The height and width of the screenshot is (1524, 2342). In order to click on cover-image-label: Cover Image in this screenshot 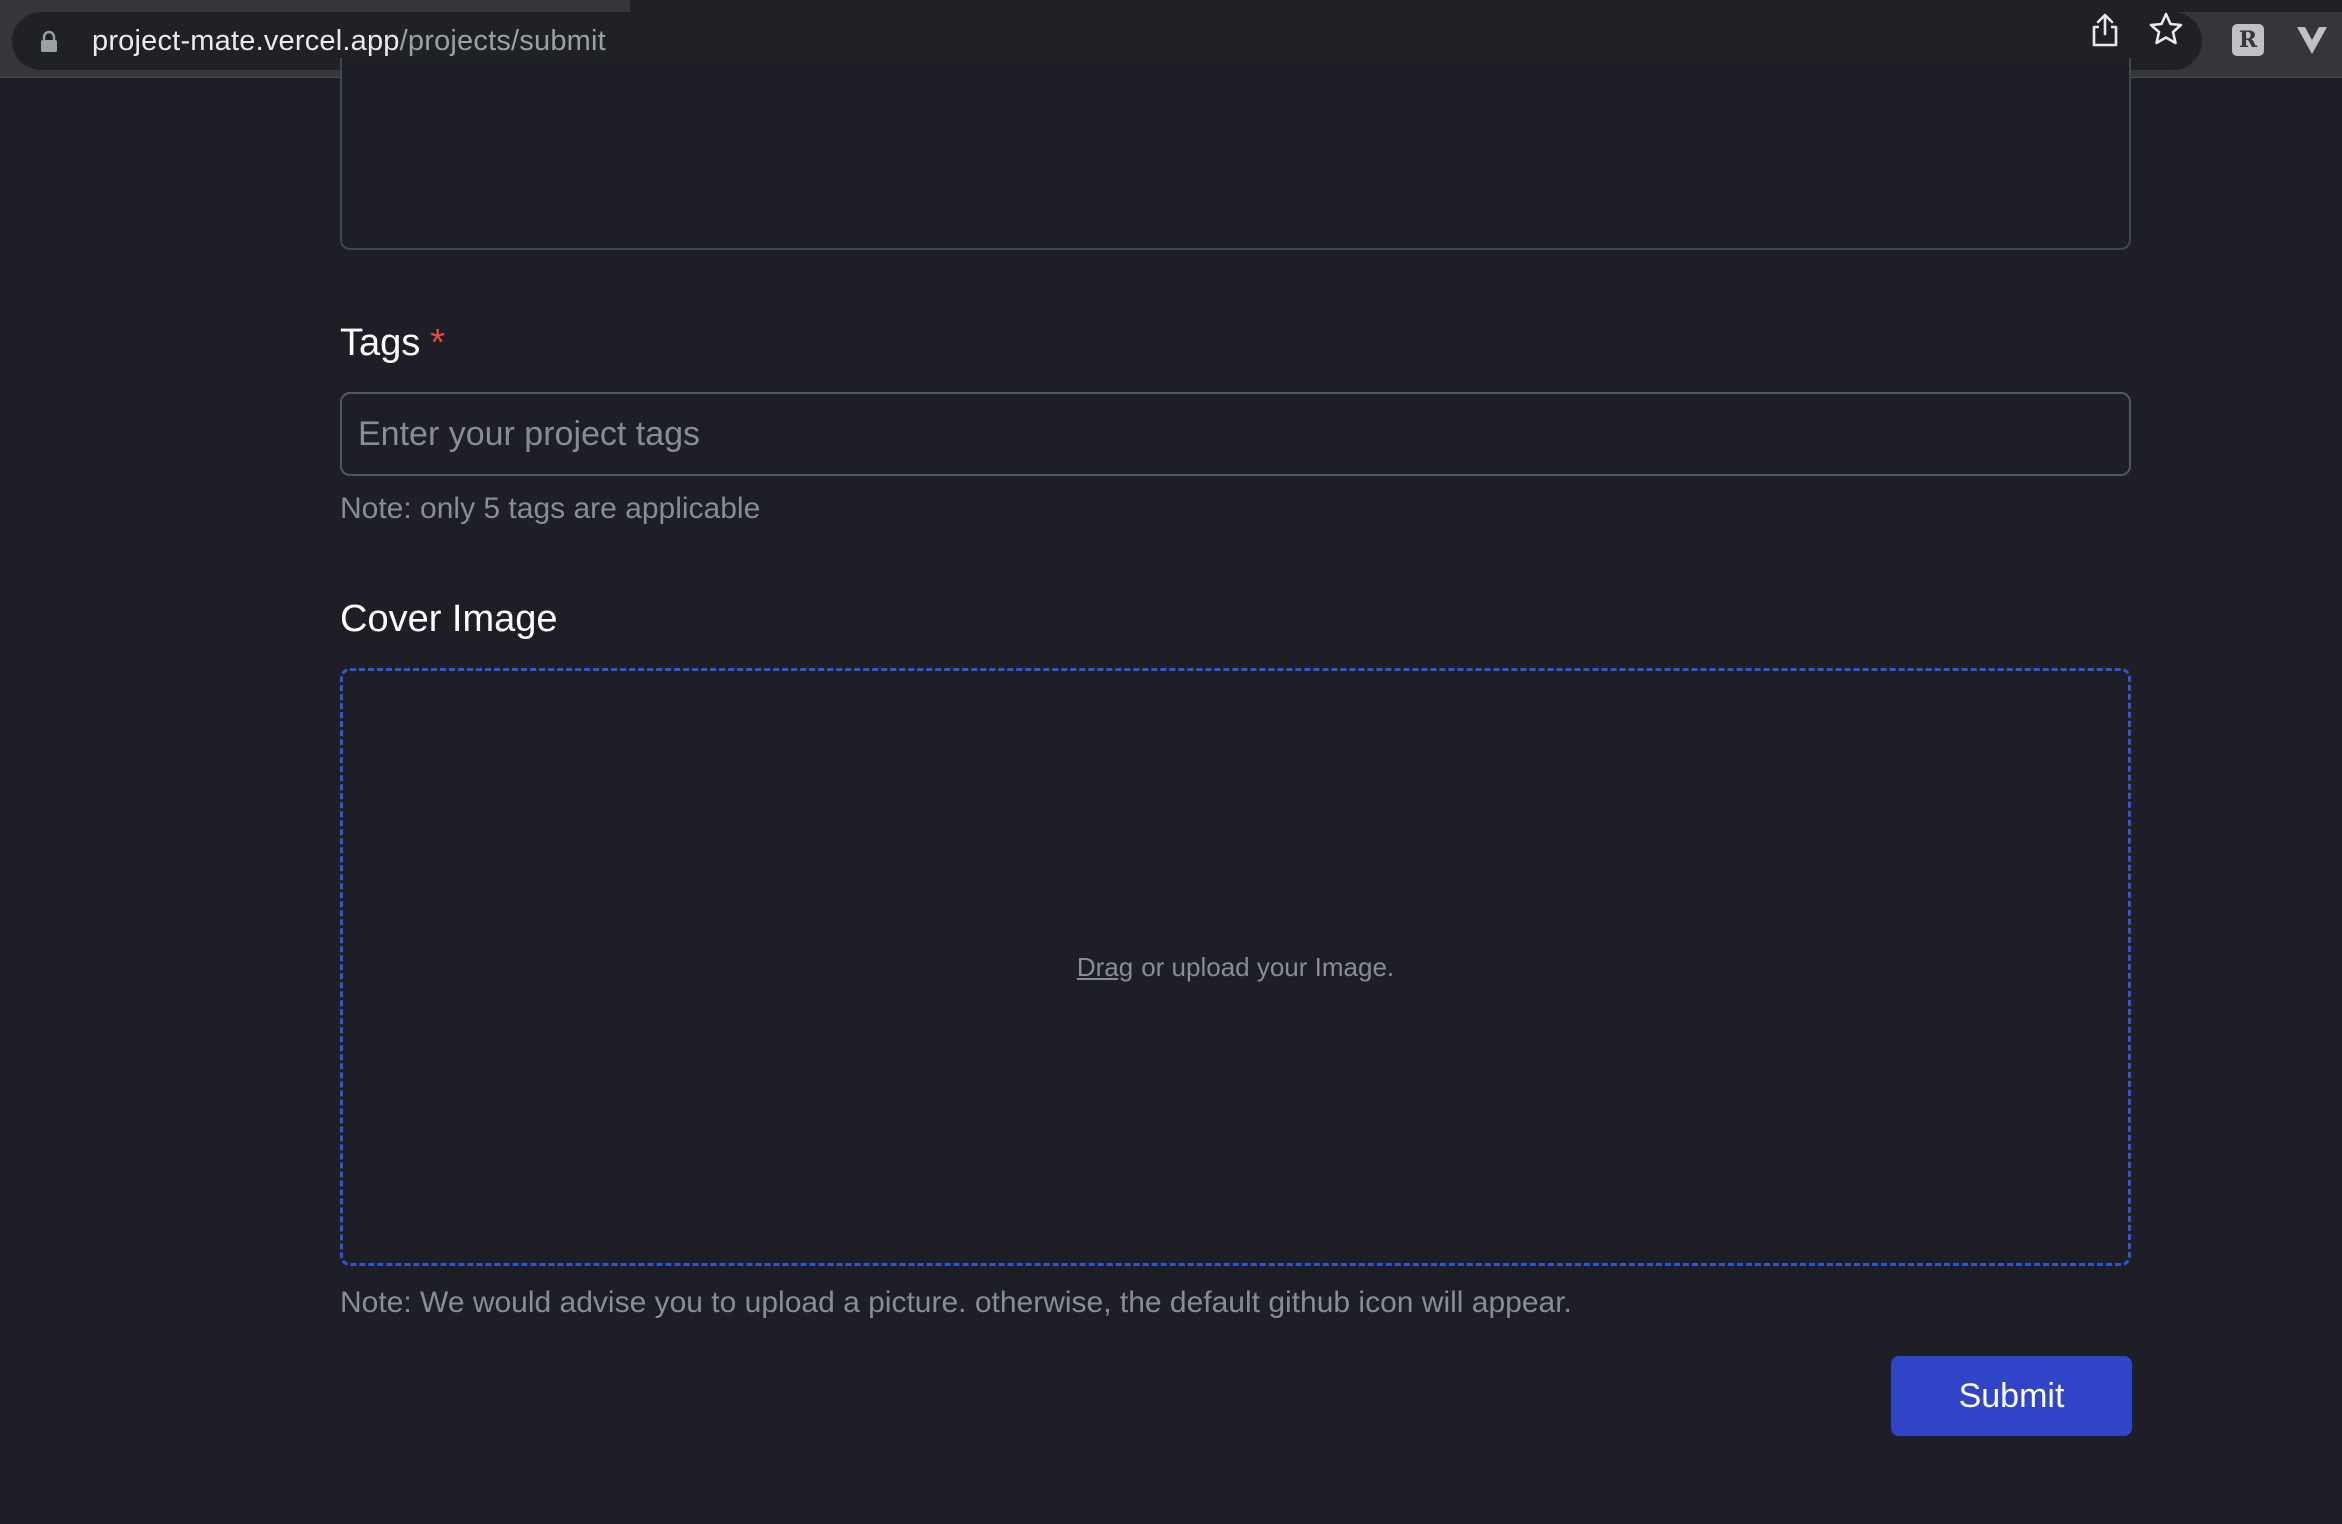, I will do `click(449, 619)`.